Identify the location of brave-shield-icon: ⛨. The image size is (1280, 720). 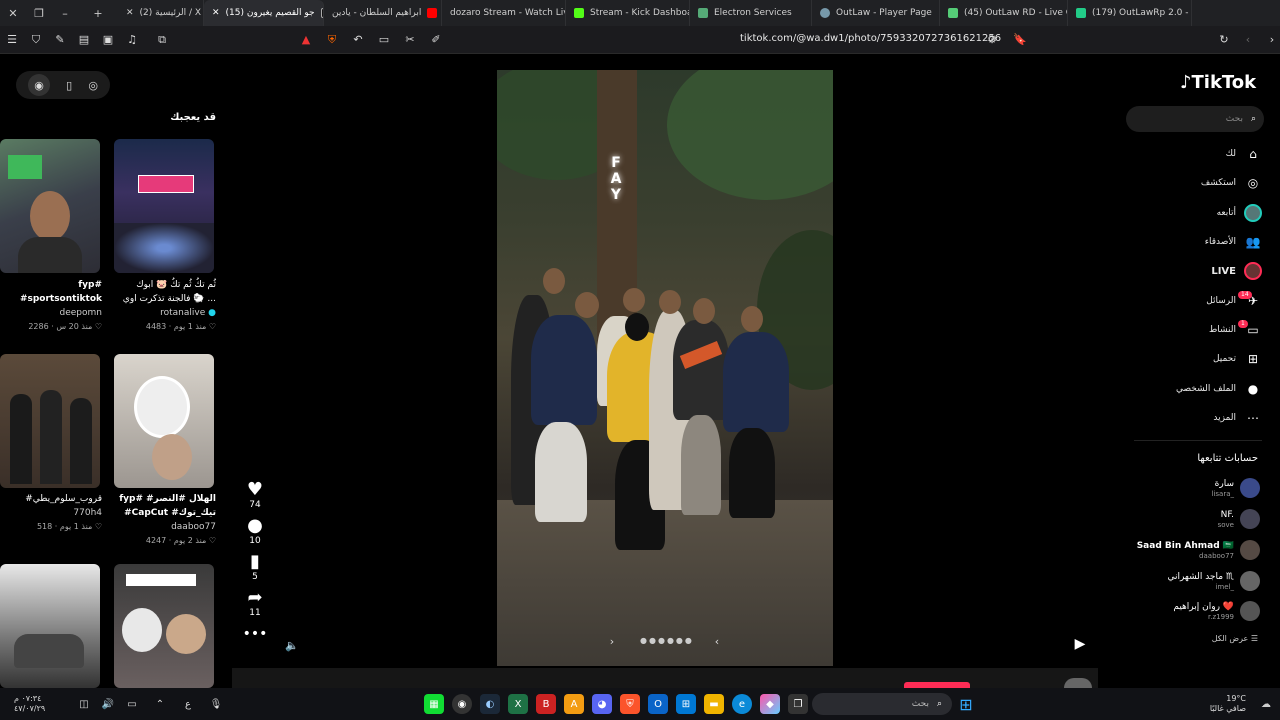
(332, 40).